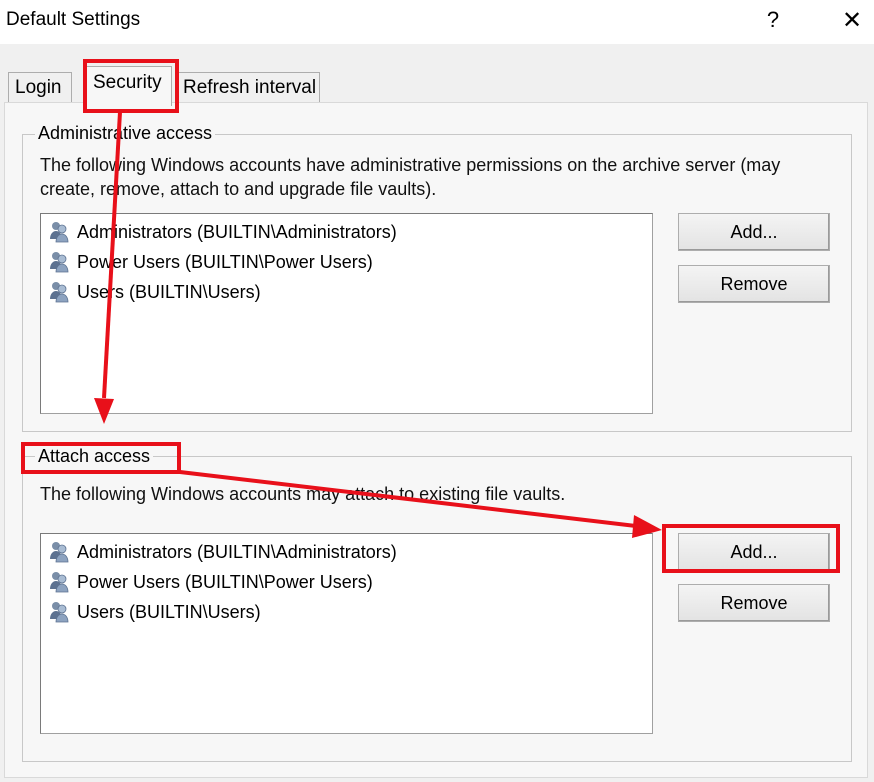  What do you see at coordinates (852, 21) in the screenshot?
I see `close-button: ✕` at bounding box center [852, 21].